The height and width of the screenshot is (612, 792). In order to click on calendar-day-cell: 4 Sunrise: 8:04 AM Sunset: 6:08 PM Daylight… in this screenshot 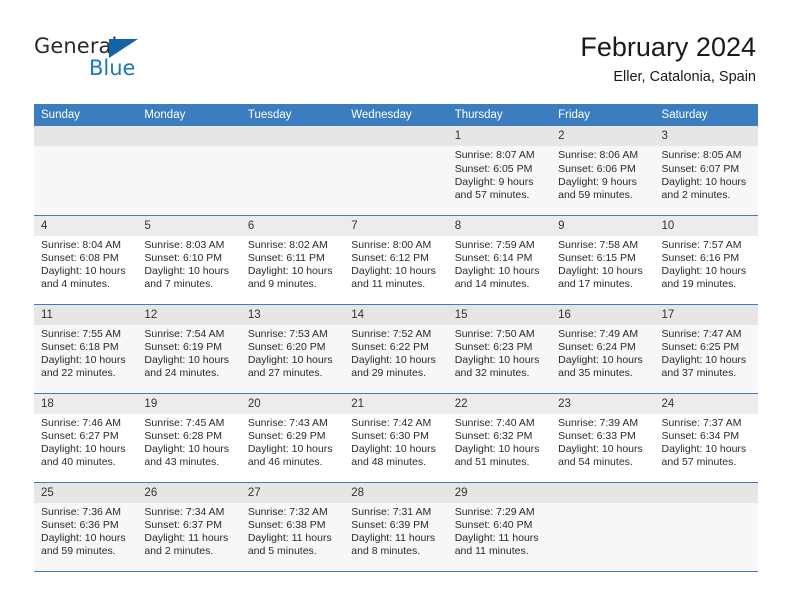, I will do `click(86, 260)`.